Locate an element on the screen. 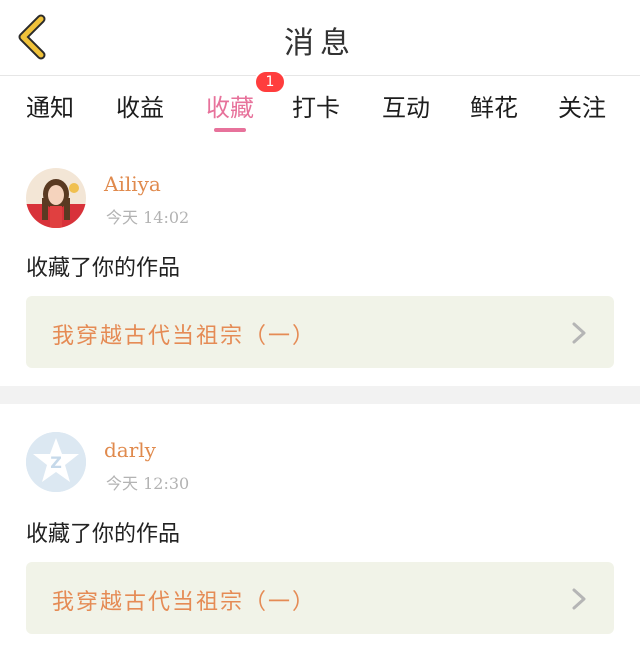  tab-following: 关注 is located at coordinates (582, 112).